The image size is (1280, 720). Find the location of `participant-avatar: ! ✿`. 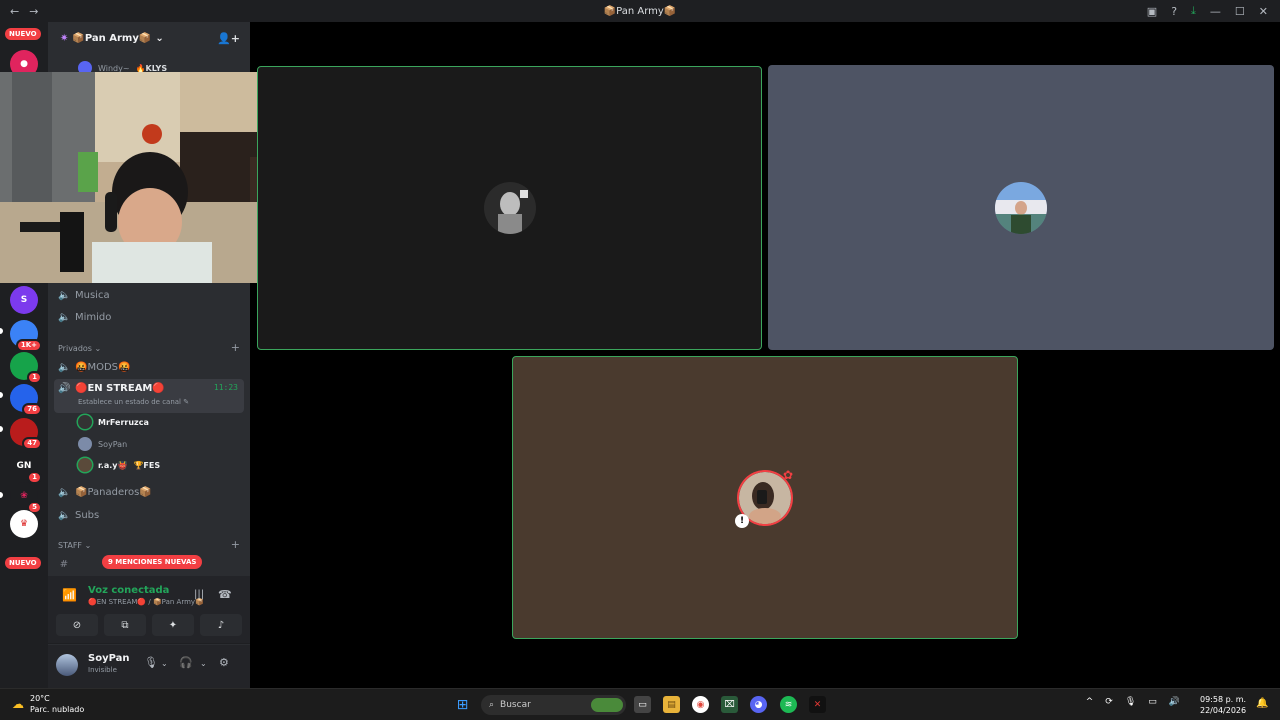

participant-avatar: ! ✿ is located at coordinates (764, 498).